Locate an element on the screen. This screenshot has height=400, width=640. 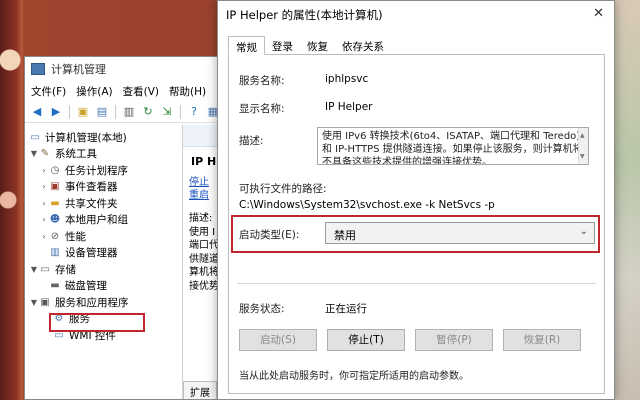
service-name-value: iphlpsvc is located at coordinates (347, 79).